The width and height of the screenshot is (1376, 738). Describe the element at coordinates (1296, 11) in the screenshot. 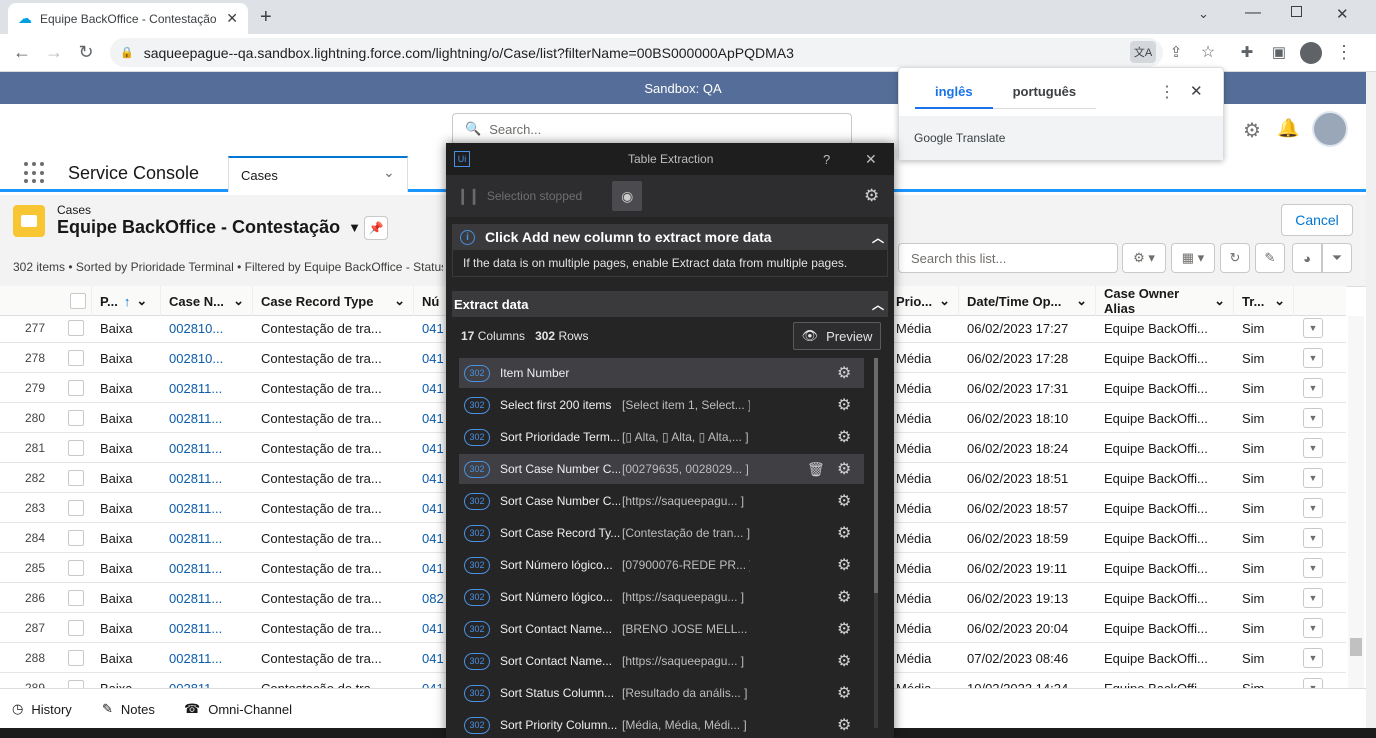

I see `restore-icon` at that location.